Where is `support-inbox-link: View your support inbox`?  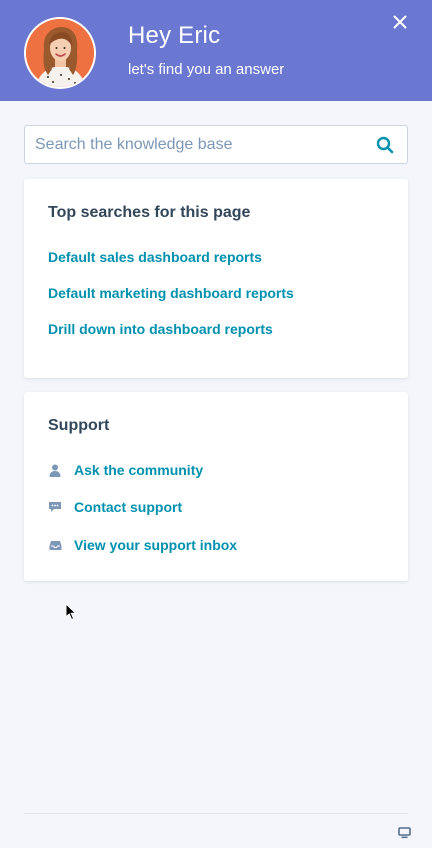 support-inbox-link: View your support inbox is located at coordinates (142, 545).